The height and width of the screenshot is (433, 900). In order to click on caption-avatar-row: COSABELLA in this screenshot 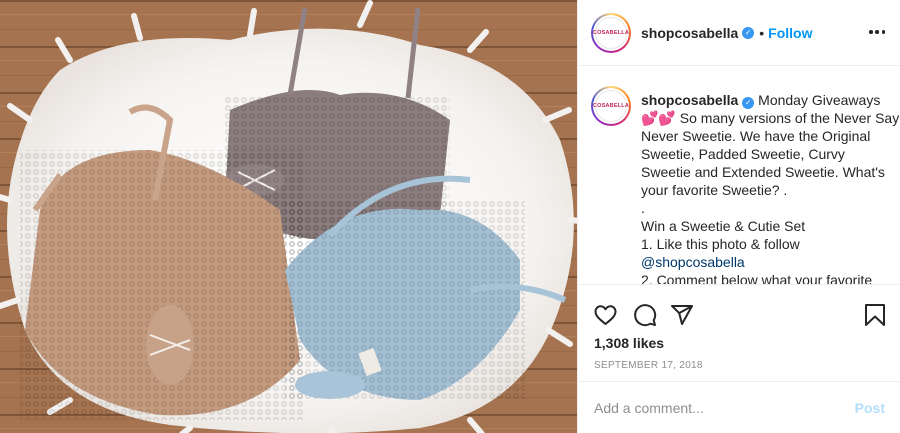, I will do `click(611, 106)`.